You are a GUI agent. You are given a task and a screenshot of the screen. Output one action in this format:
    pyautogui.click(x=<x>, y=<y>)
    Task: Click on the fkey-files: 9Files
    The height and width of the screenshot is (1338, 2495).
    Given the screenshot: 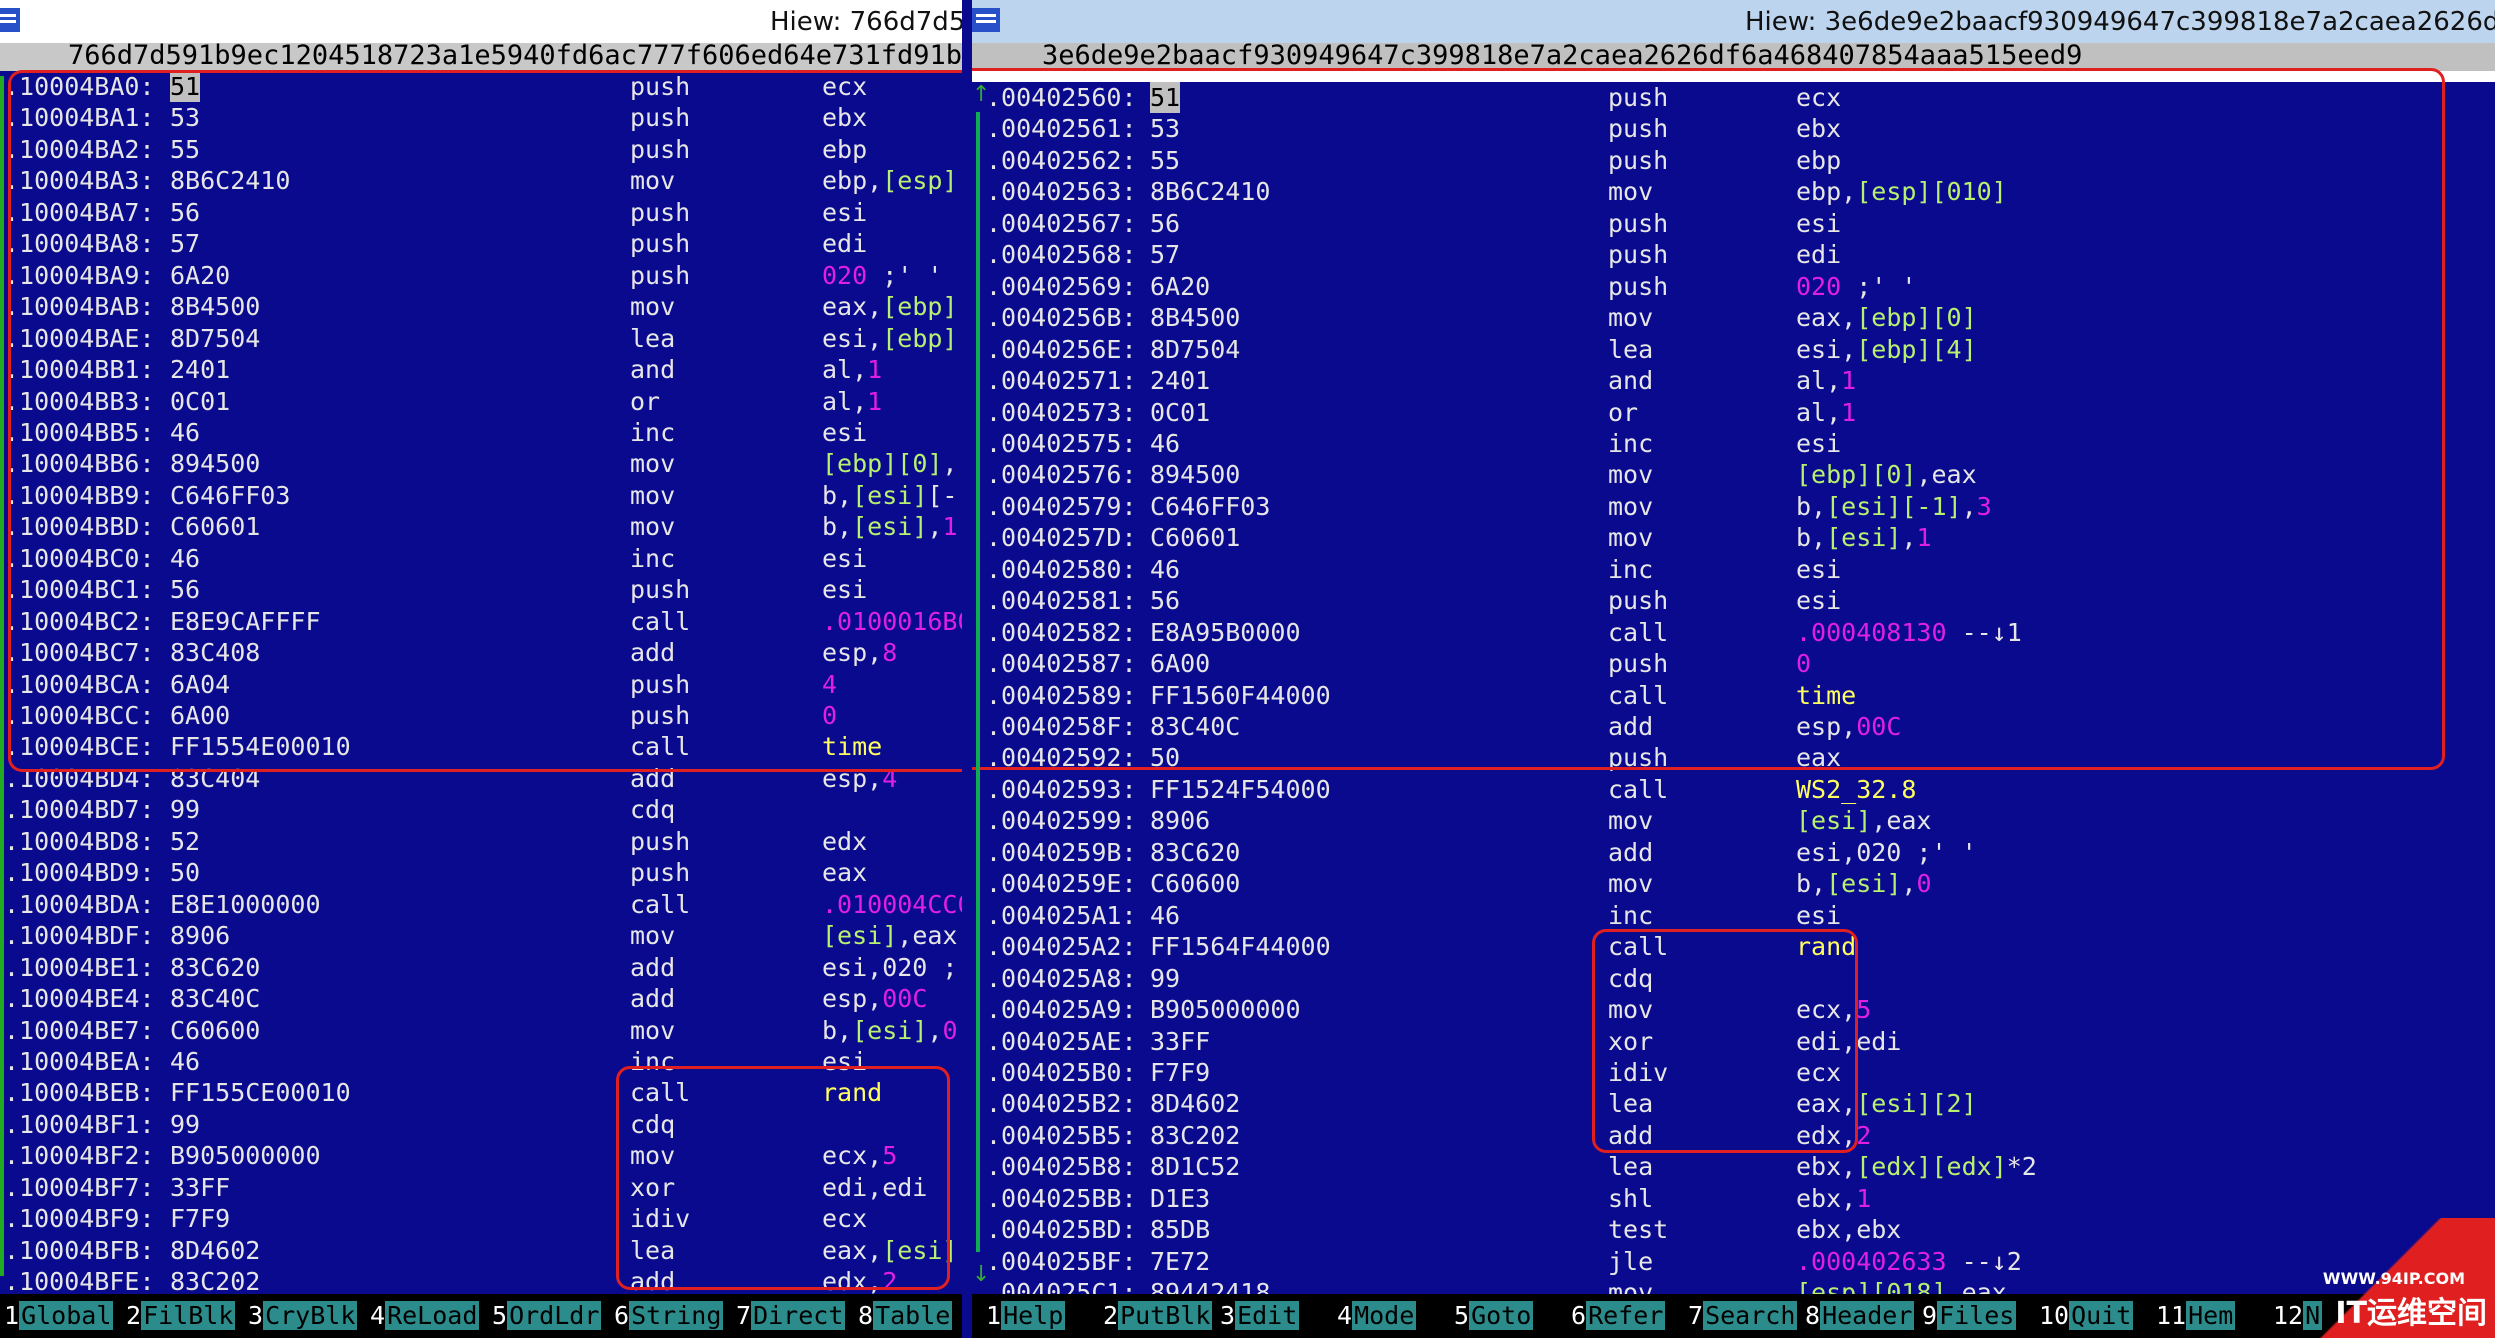 What is the action you would take?
    pyautogui.click(x=1969, y=1316)
    